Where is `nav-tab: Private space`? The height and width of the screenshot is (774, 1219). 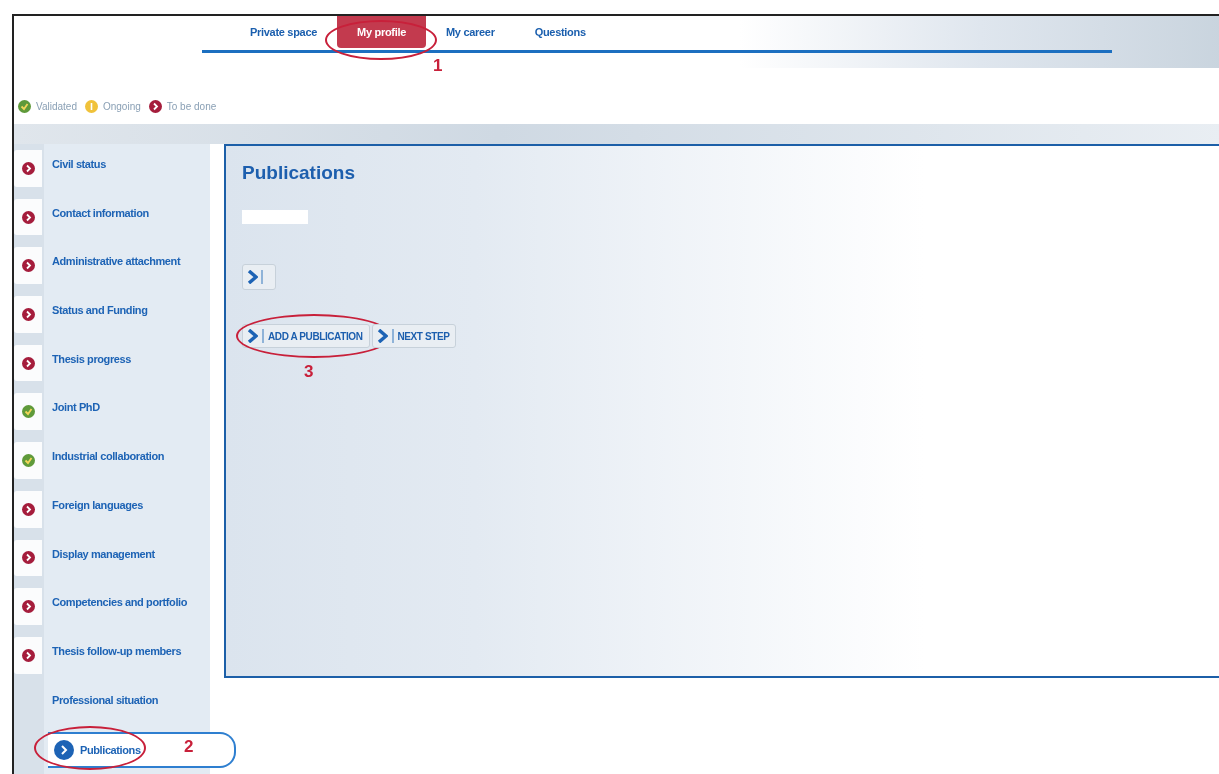 nav-tab: Private space is located at coordinates (284, 32).